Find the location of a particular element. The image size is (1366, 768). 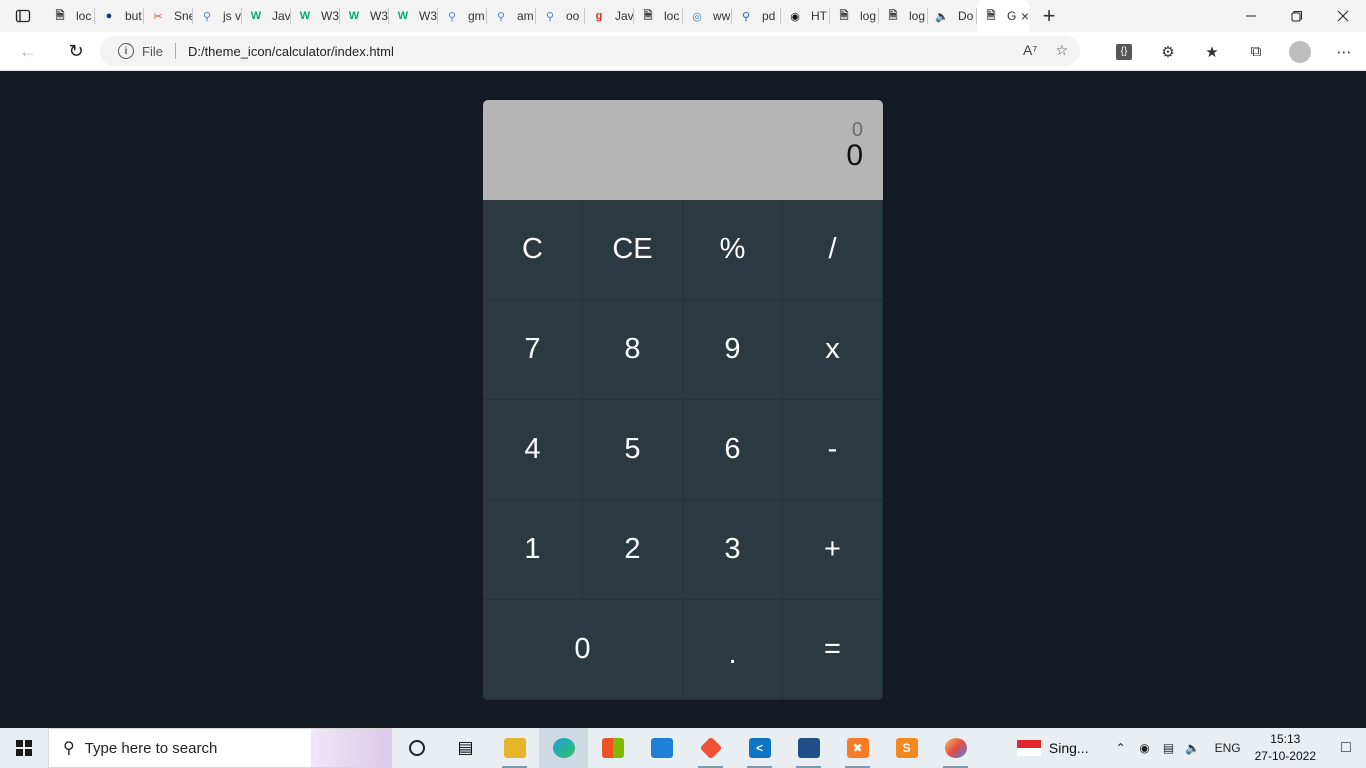

address-divider is located at coordinates (175, 51).